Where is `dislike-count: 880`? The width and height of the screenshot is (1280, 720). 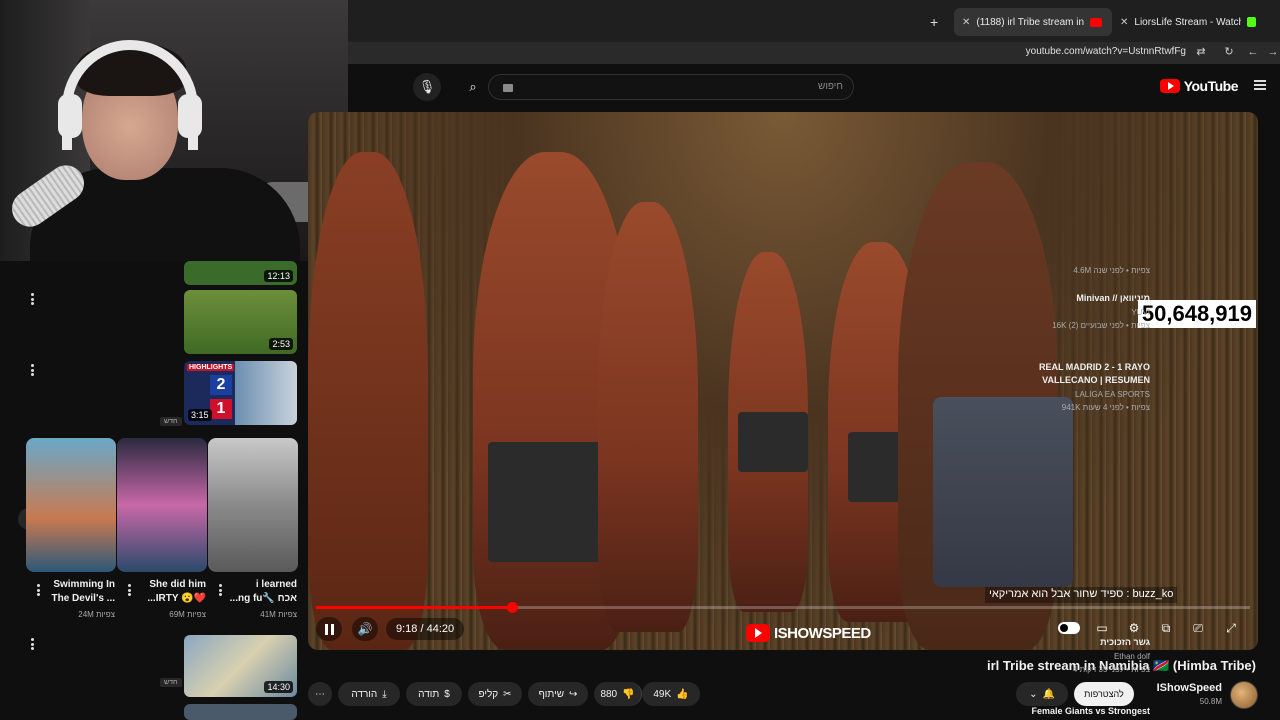 dislike-count: 880 is located at coordinates (609, 694).